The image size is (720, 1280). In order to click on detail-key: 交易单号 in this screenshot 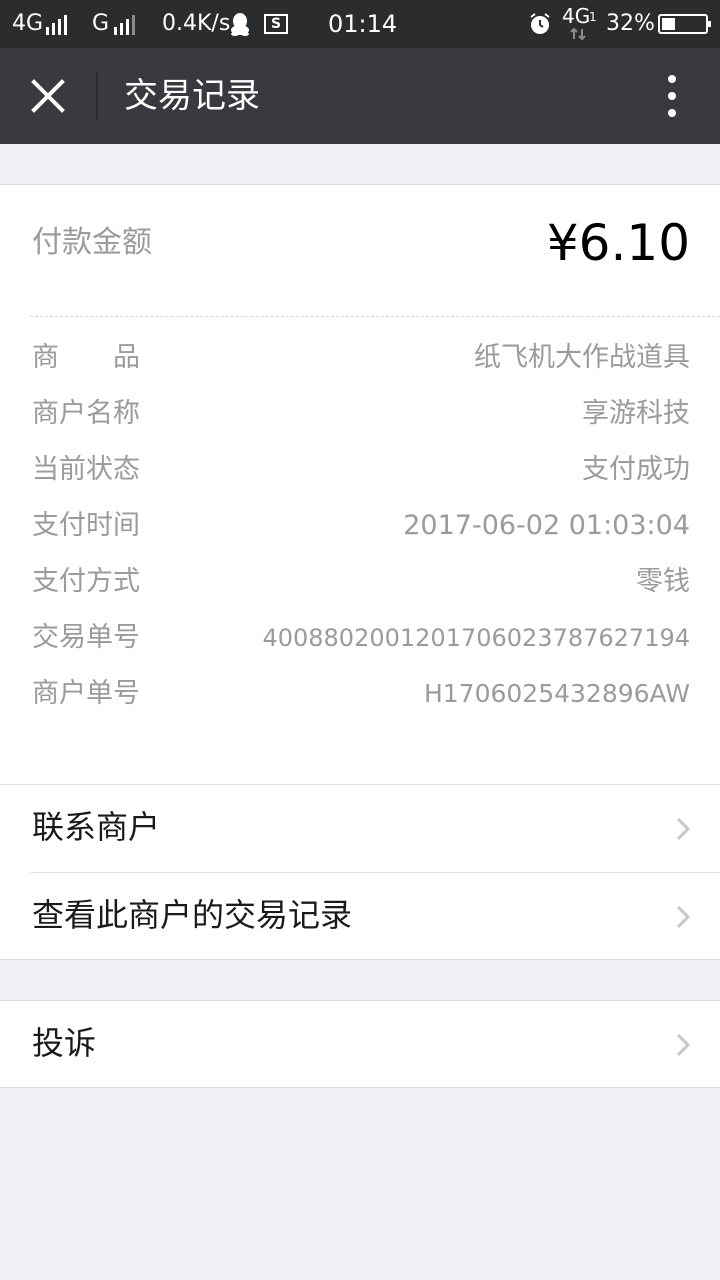, I will do `click(86, 637)`.